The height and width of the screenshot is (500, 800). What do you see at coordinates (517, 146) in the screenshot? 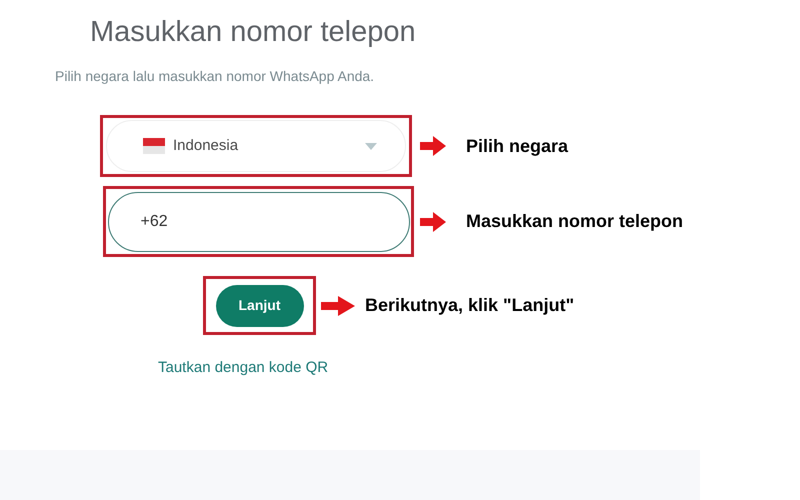
I see `annotation-label: Pilih negara` at bounding box center [517, 146].